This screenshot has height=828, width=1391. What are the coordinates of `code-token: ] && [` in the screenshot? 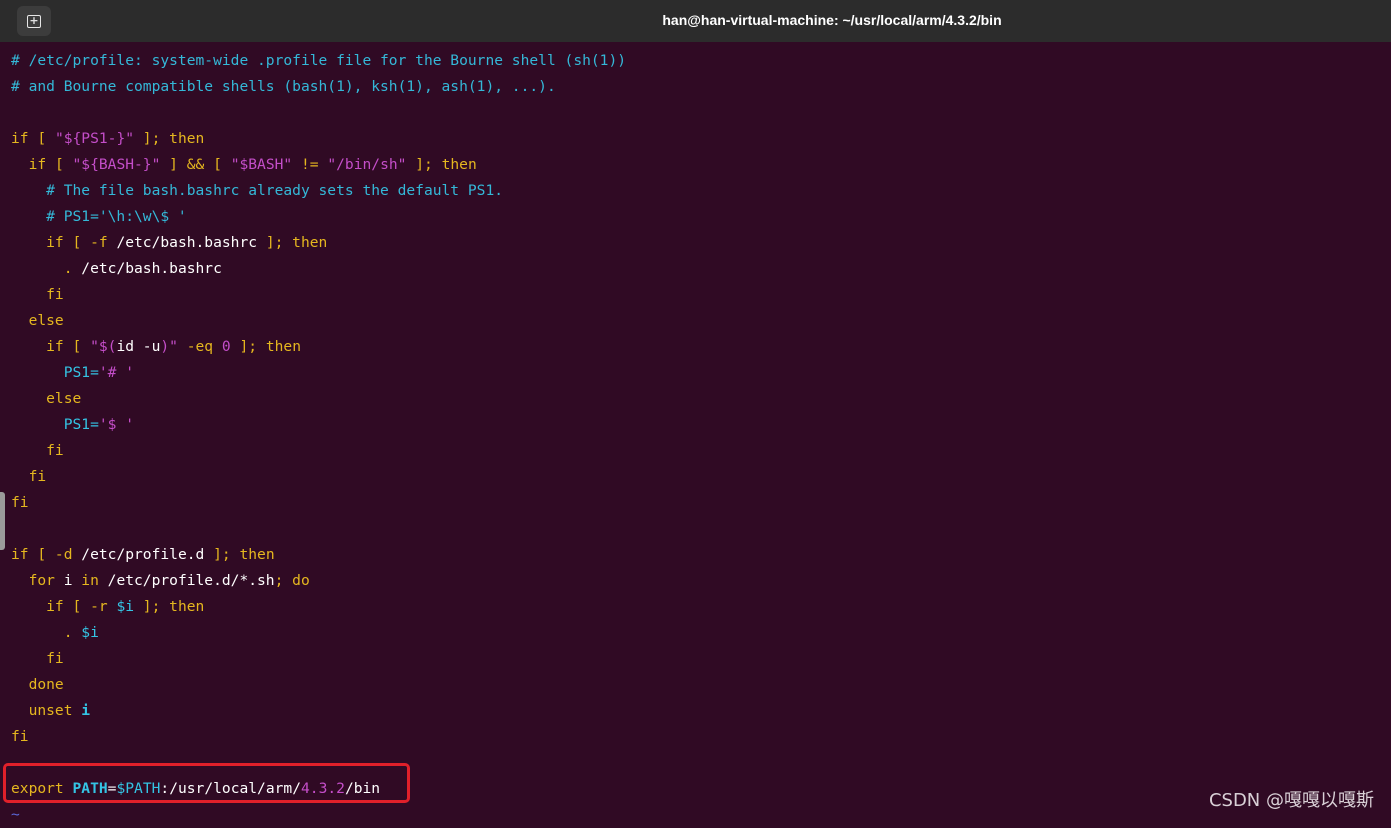 It's located at (195, 164).